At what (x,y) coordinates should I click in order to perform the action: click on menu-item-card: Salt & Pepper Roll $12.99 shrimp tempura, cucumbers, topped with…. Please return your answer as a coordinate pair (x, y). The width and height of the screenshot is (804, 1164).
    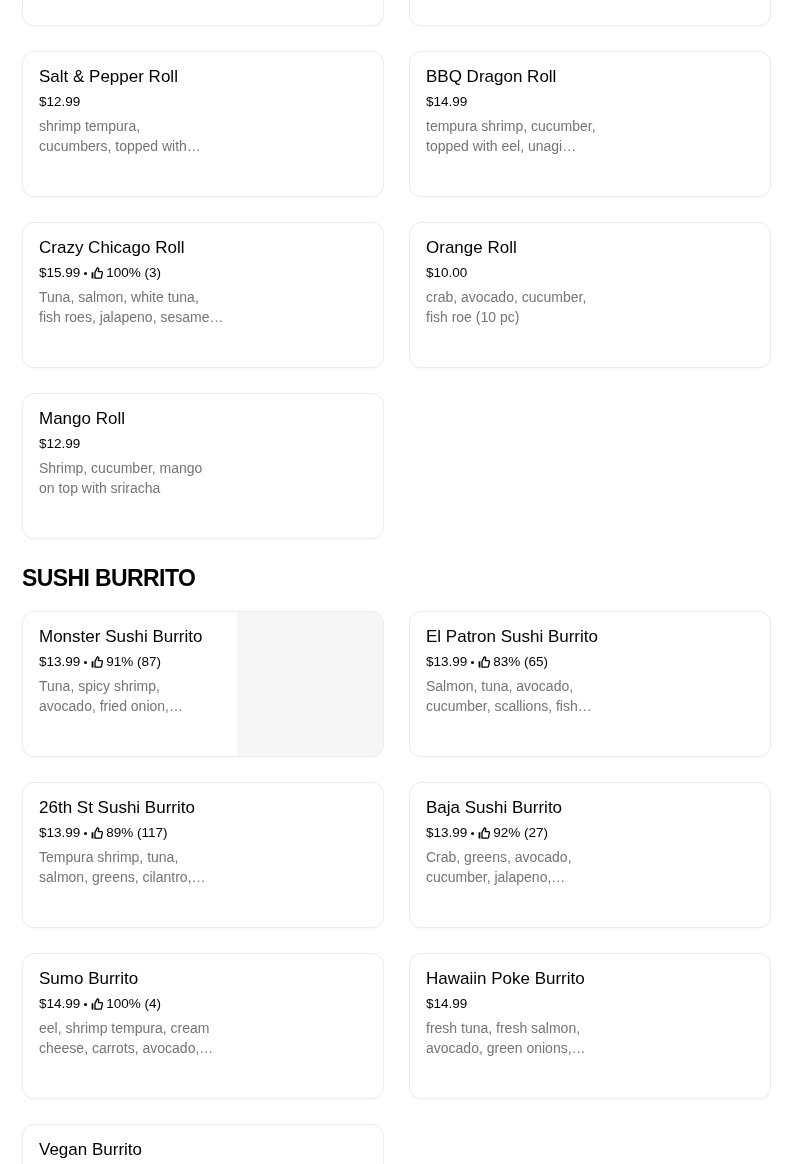
    Looking at the image, I should click on (203, 124).